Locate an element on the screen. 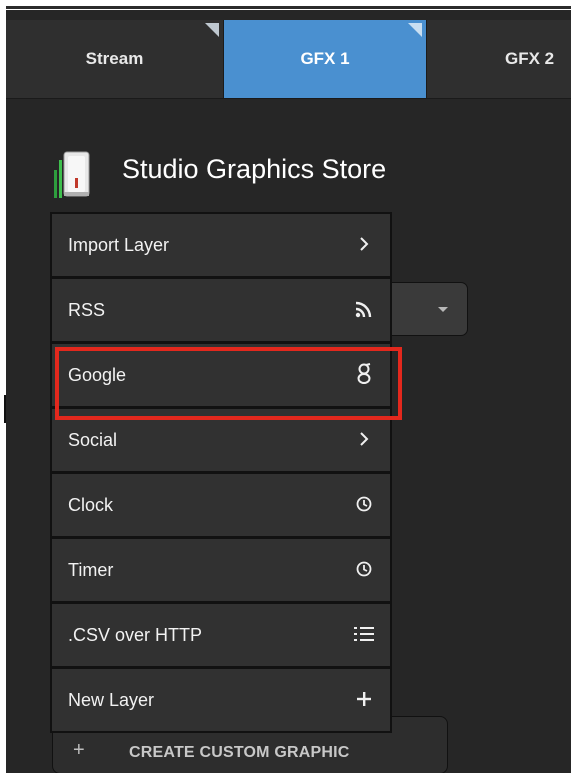 Image resolution: width=571 pixels, height=773 pixels. menu-item-label: Import Layer is located at coordinates (119, 245).